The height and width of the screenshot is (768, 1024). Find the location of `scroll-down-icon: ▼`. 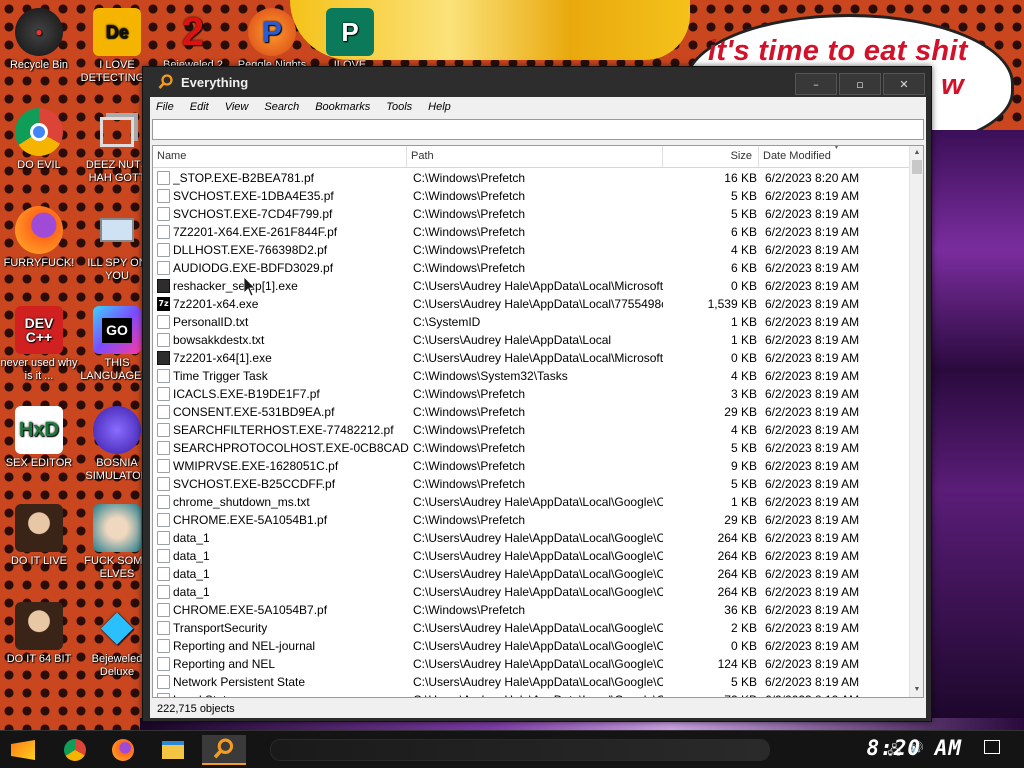

scroll-down-icon: ▼ is located at coordinates (916, 690).